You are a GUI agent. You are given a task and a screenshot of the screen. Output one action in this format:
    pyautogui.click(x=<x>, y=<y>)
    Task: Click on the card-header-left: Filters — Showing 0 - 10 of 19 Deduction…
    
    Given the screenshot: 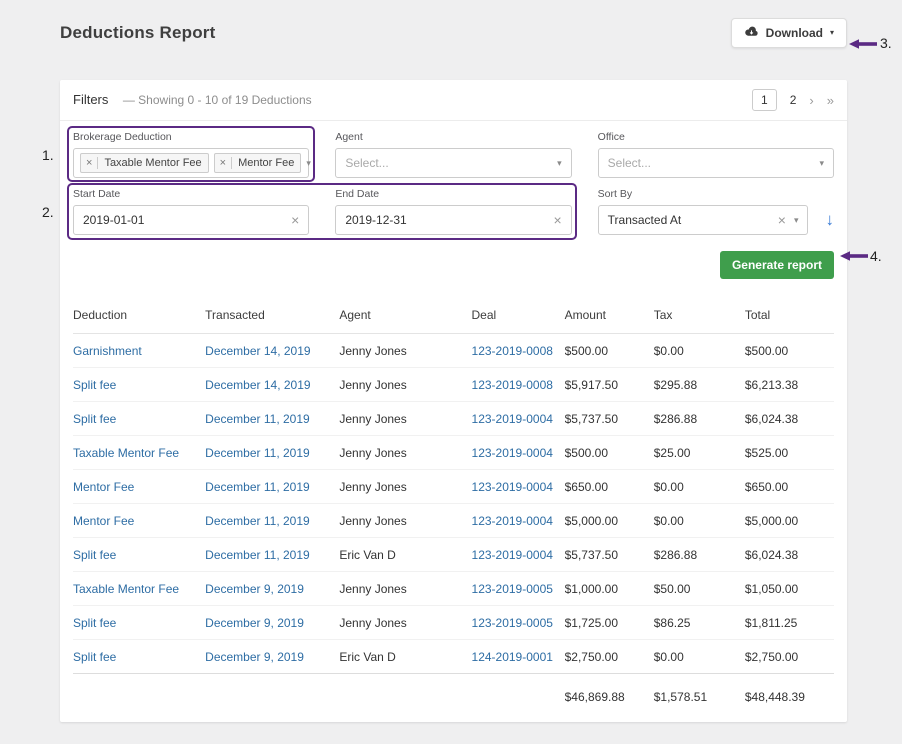 What is the action you would take?
    pyautogui.click(x=192, y=100)
    